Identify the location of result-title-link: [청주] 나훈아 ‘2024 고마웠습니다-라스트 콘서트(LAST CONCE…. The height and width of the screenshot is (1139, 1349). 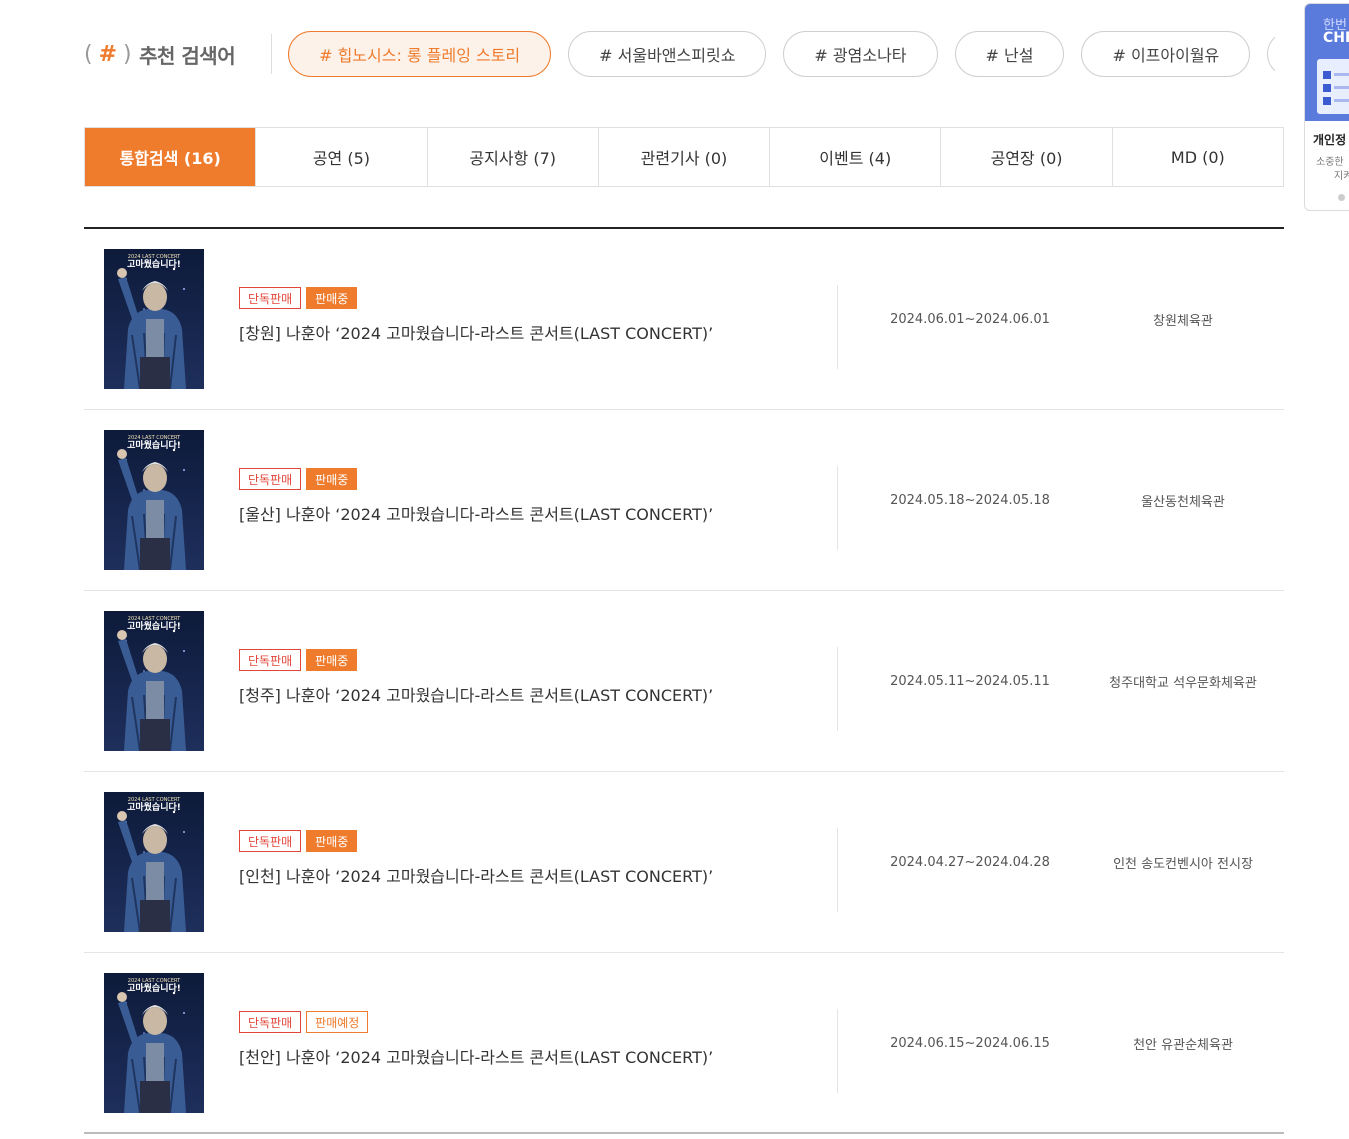
(476, 694).